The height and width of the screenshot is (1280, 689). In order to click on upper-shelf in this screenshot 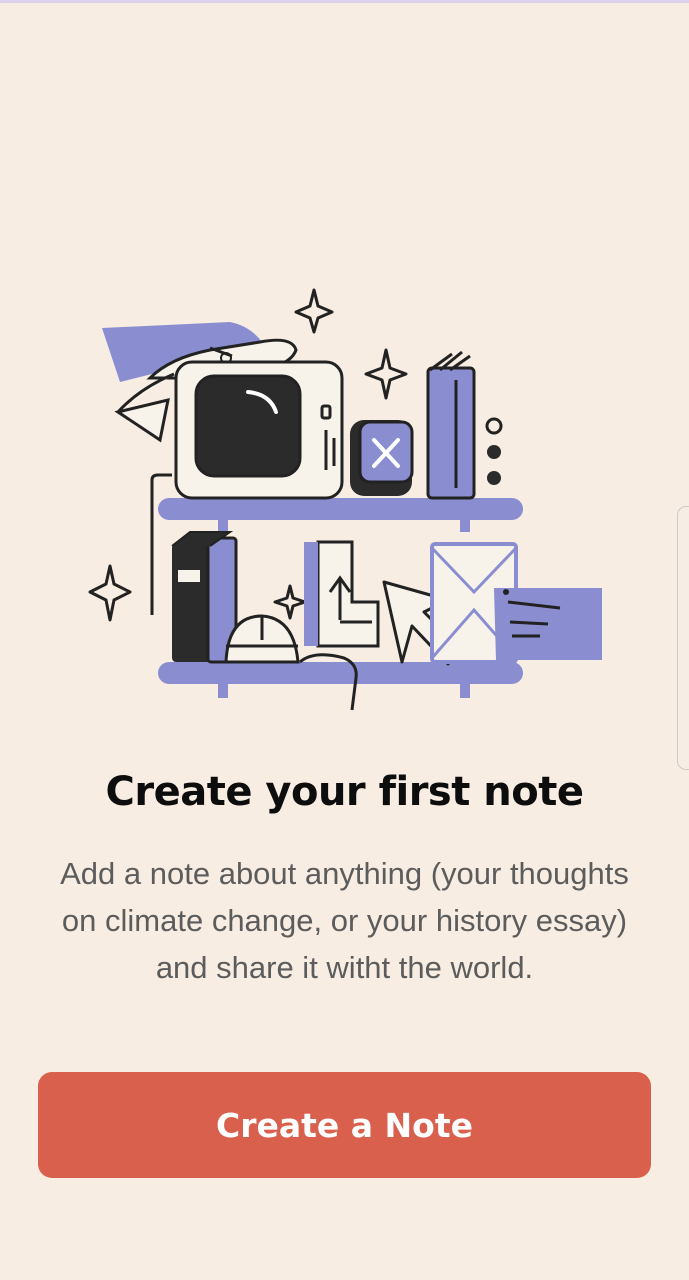, I will do `click(340, 515)`.